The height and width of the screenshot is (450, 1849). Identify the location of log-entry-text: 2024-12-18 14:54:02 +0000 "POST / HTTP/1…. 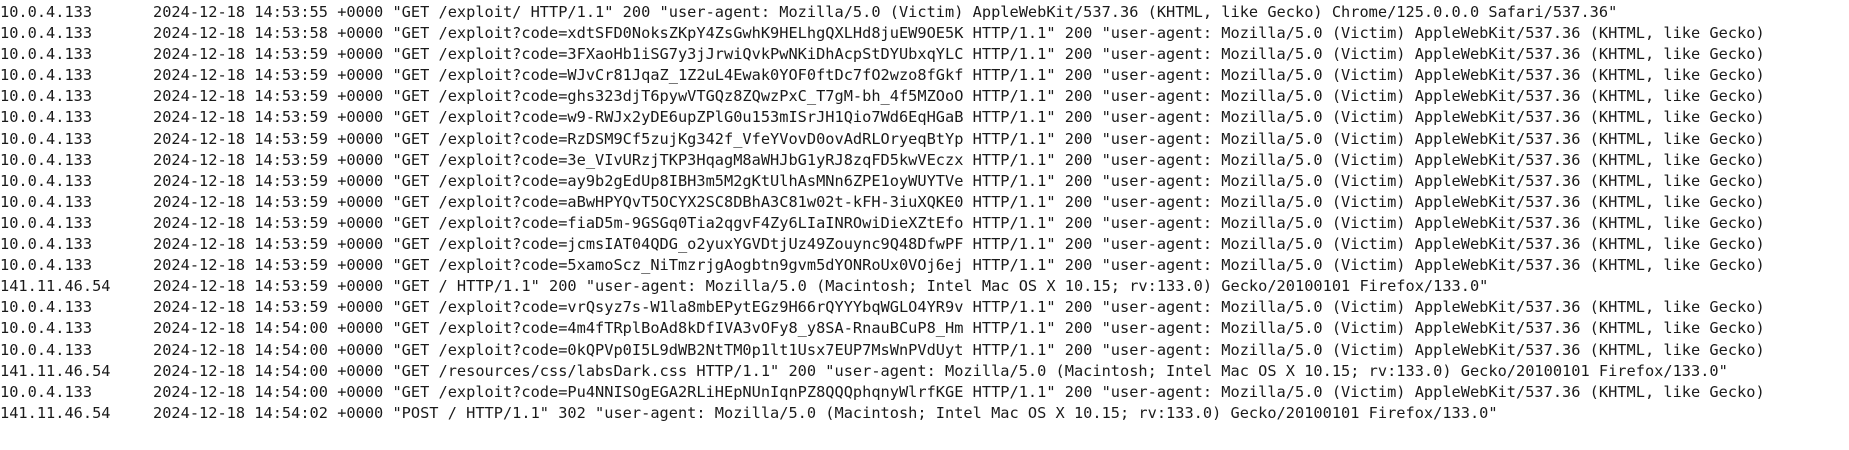
(825, 412).